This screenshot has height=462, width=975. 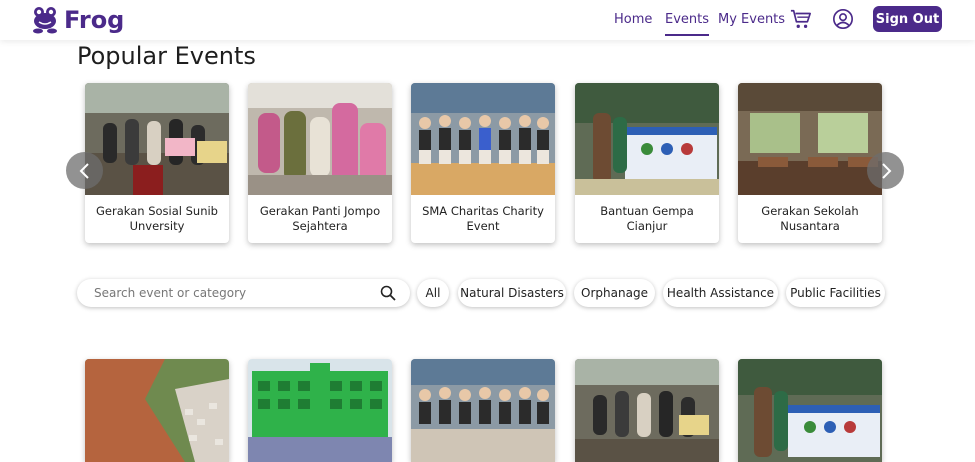 I want to click on search-input, so click(x=229, y=293).